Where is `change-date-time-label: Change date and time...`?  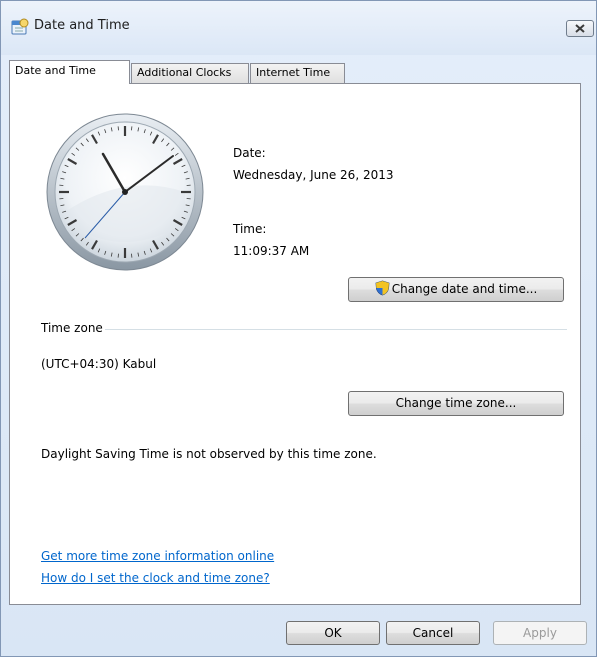
change-date-time-label: Change date and time... is located at coordinates (464, 289).